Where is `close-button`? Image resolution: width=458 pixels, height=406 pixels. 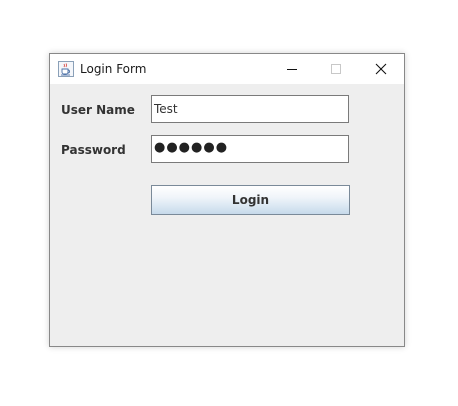
close-button is located at coordinates (381, 69).